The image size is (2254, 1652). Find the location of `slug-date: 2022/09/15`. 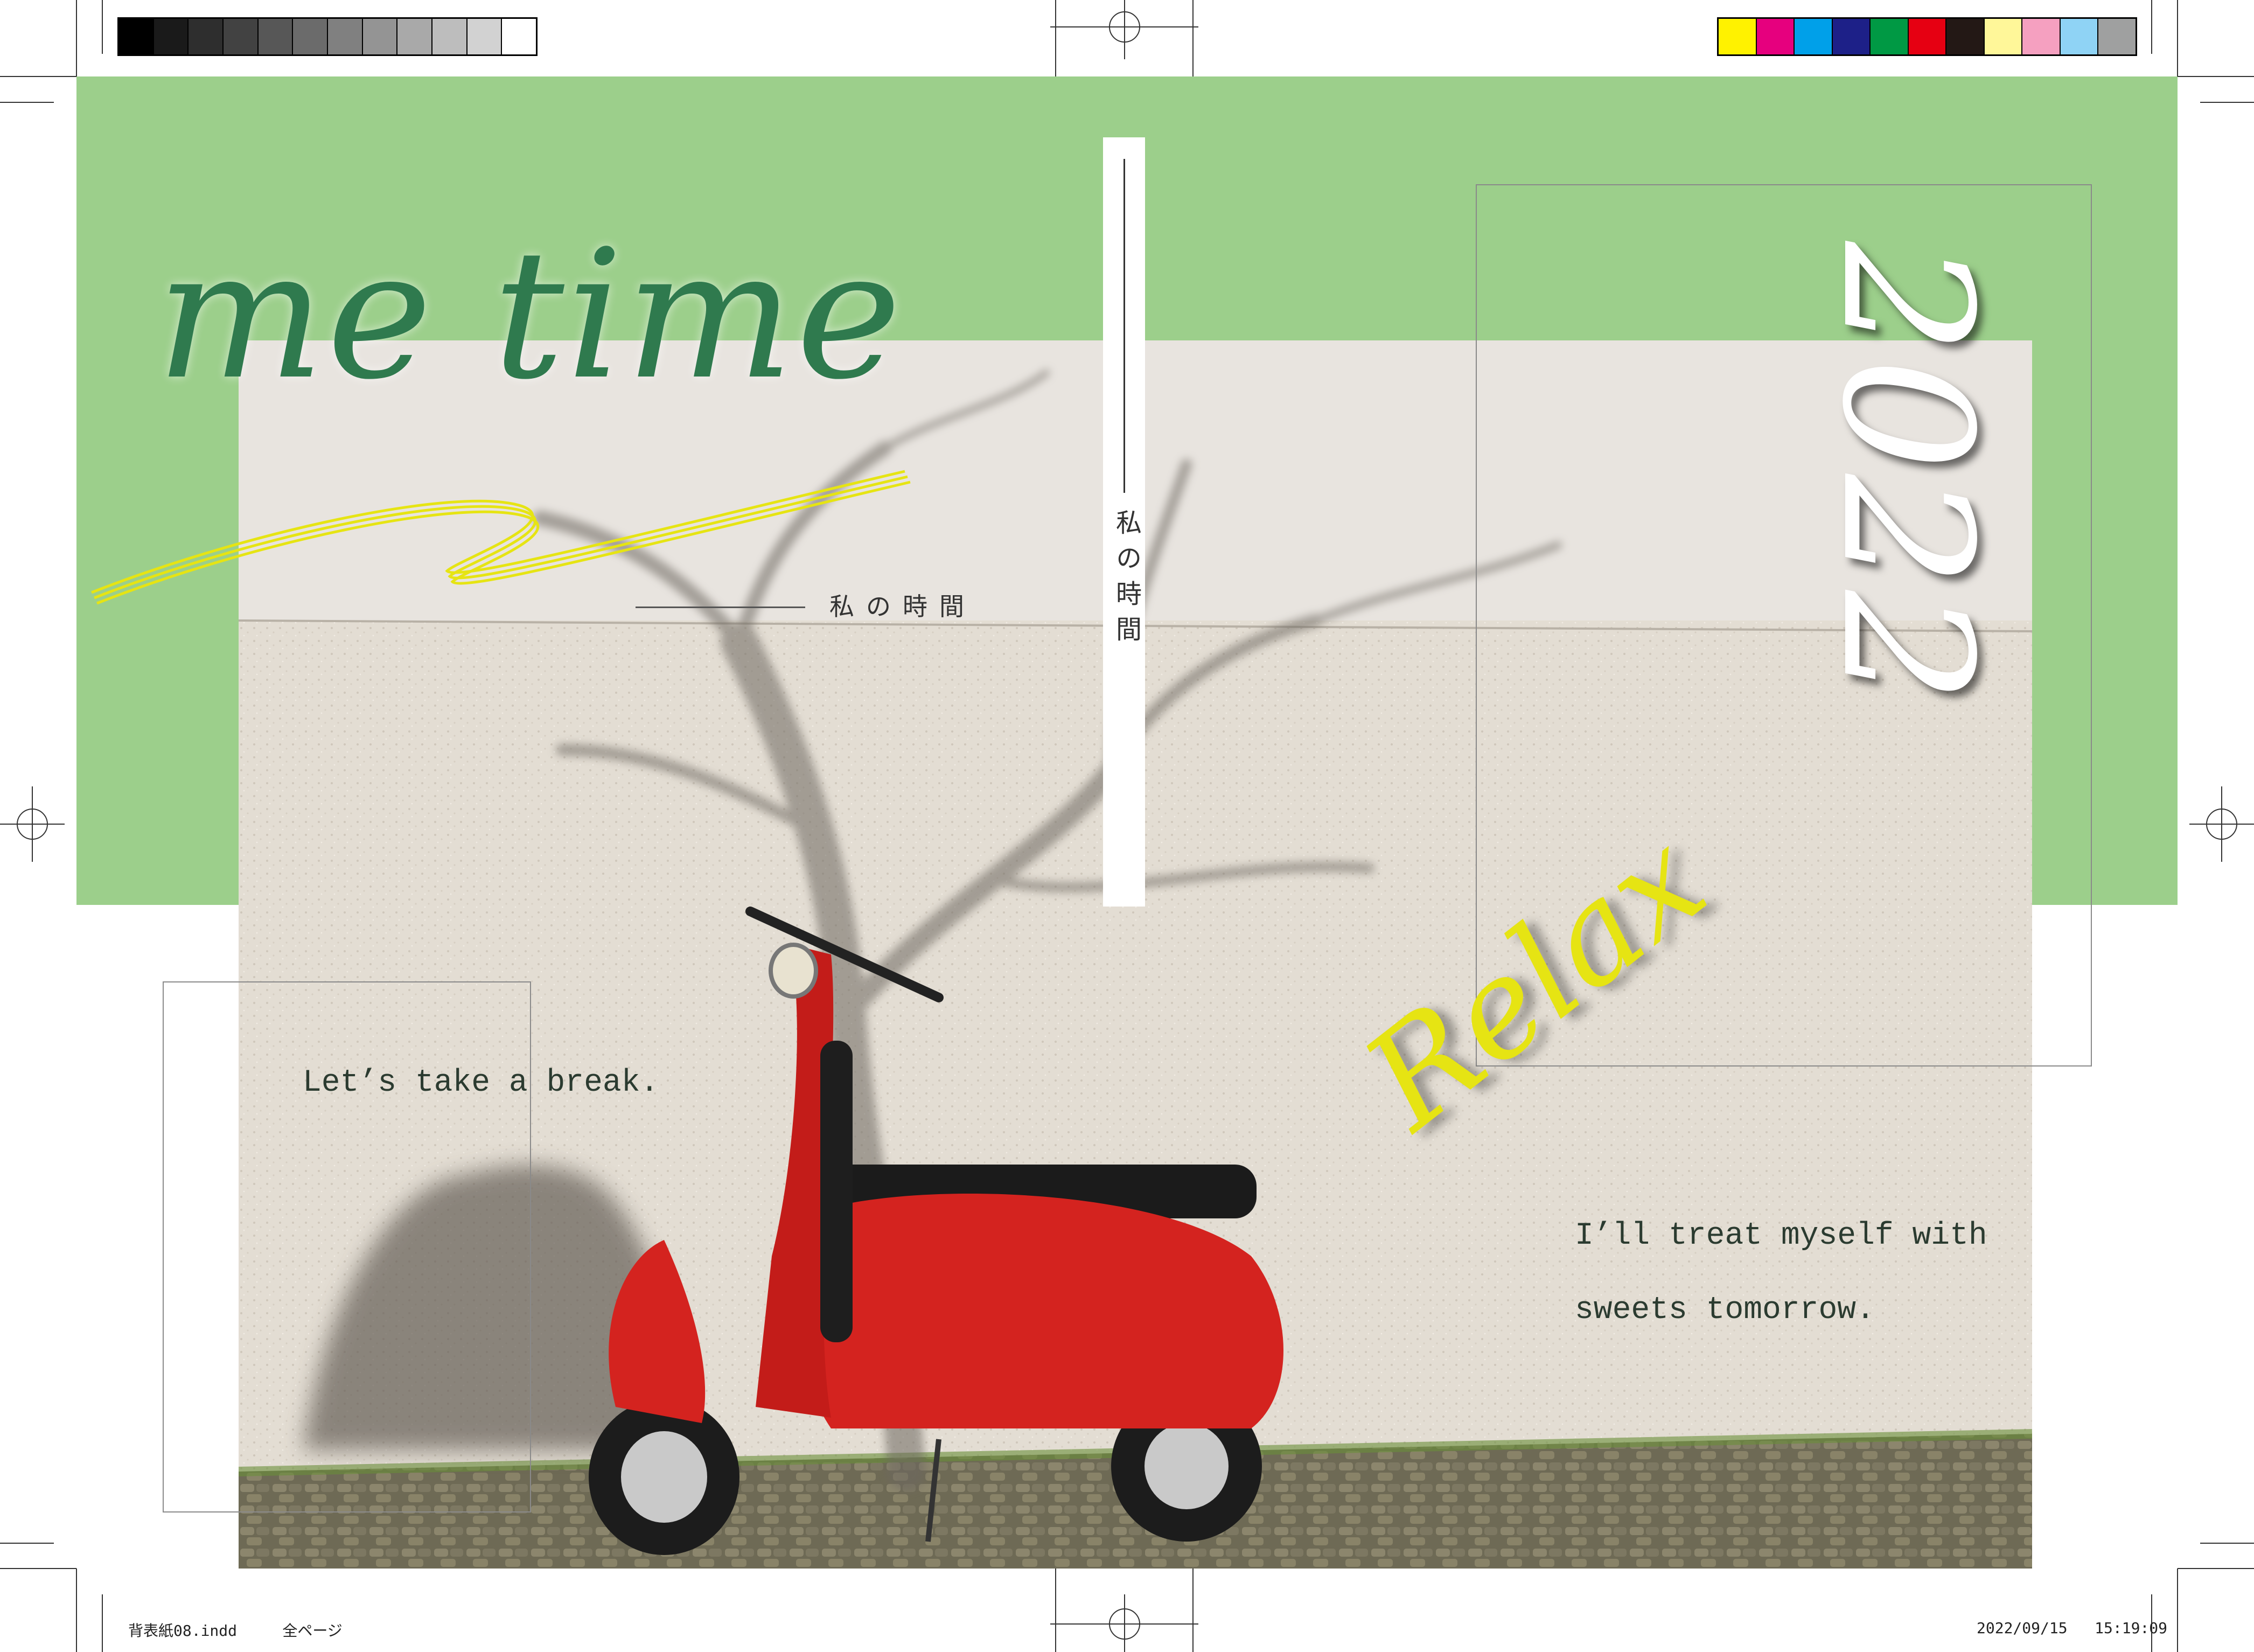

slug-date: 2022/09/15 is located at coordinates (2022, 1628).